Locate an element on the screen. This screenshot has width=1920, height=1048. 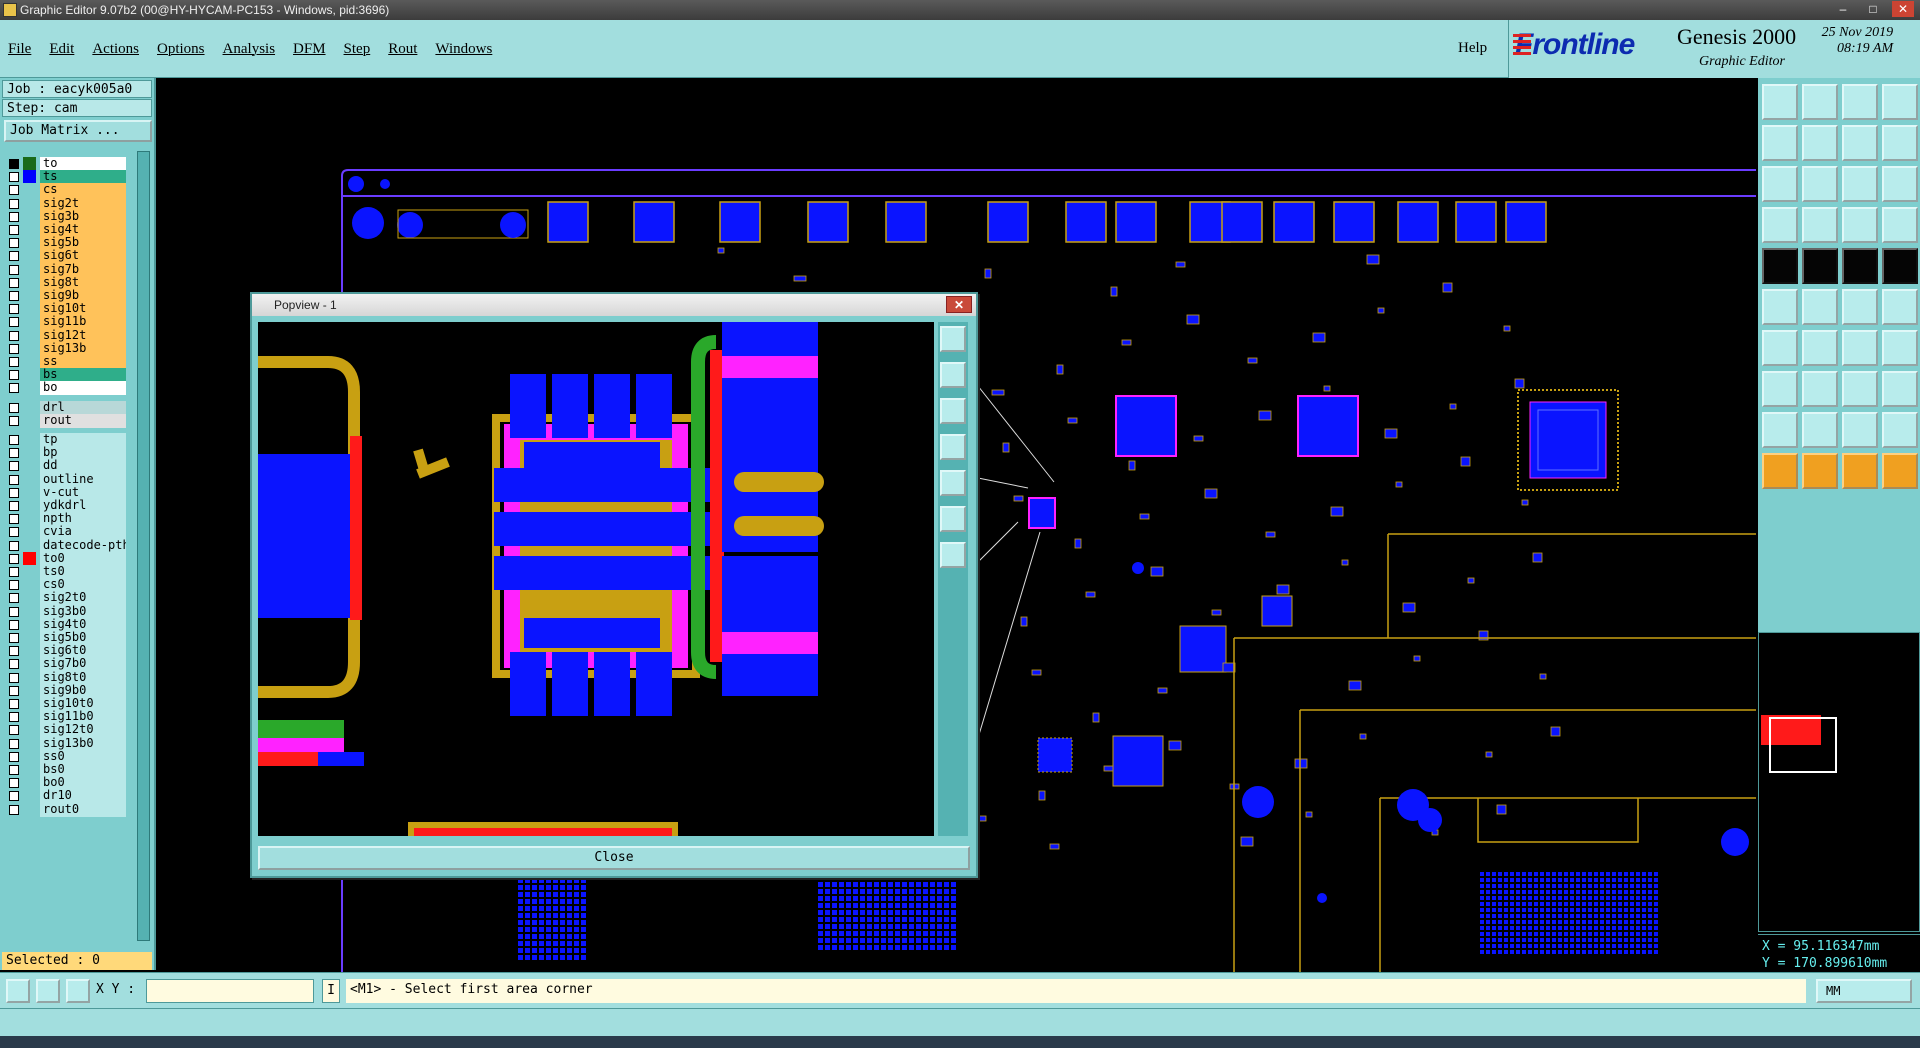
gear-edit-icon is located at coordinates (1860, 389).